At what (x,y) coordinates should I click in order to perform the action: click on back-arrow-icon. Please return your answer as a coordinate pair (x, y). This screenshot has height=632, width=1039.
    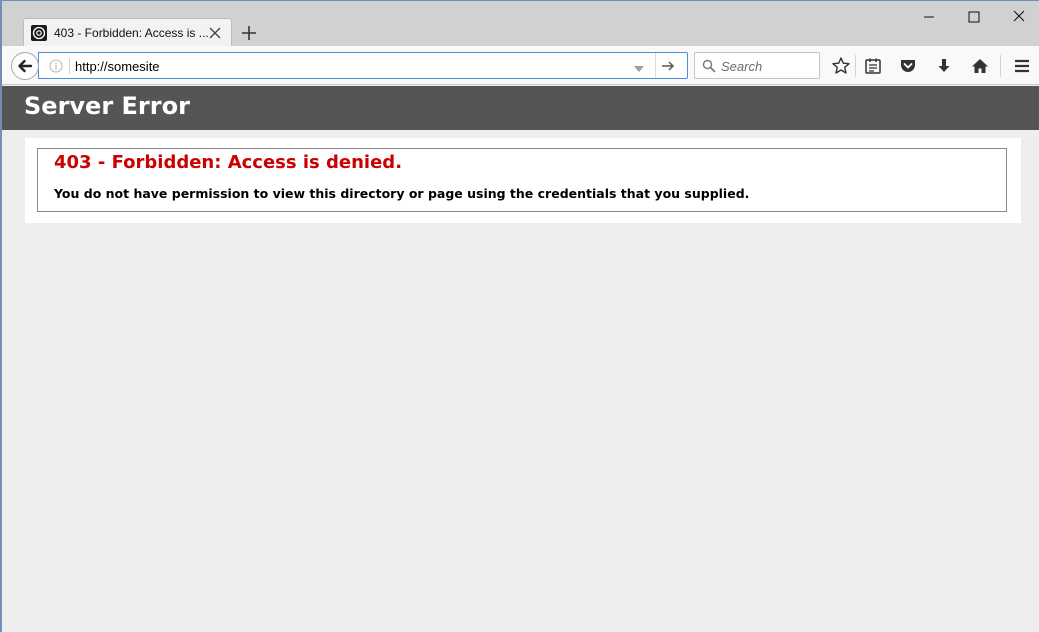
    Looking at the image, I should click on (25, 66).